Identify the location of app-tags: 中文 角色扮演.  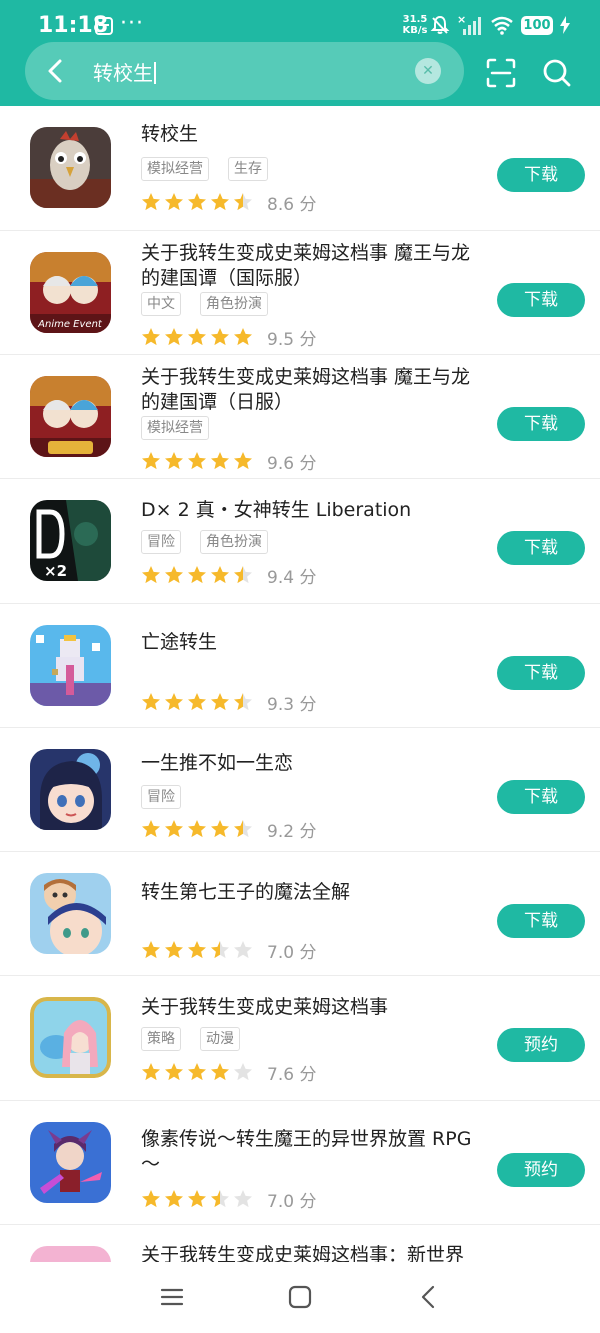
(204, 304).